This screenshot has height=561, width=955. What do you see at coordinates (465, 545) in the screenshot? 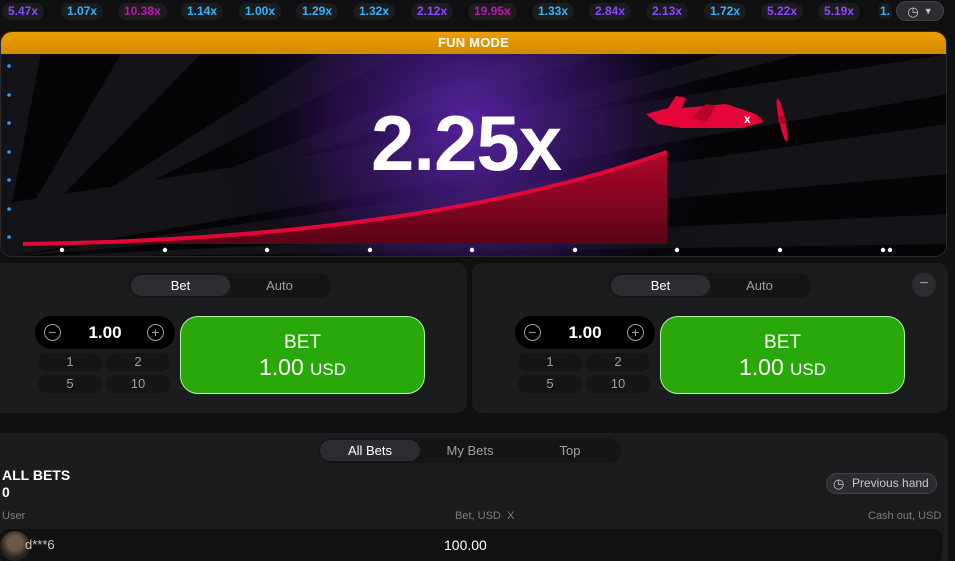
I see `row-bet: 100.00` at bounding box center [465, 545].